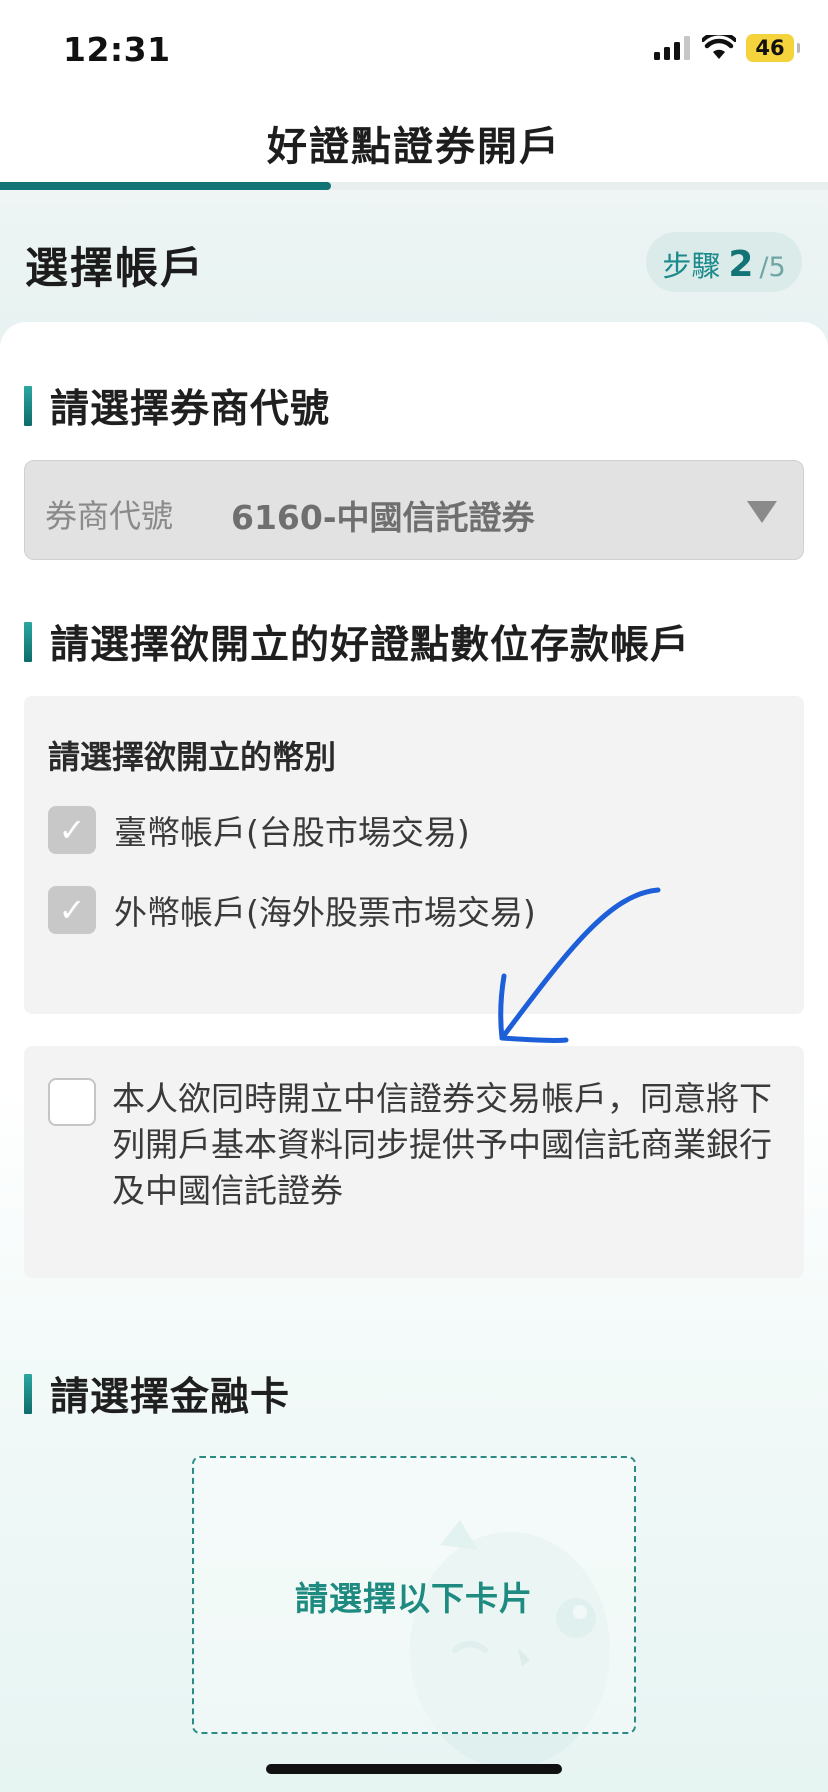 The width and height of the screenshot is (828, 1792). What do you see at coordinates (292, 832) in the screenshot?
I see `option-twd-label: 臺幣帳戶(台股市場交易)` at bounding box center [292, 832].